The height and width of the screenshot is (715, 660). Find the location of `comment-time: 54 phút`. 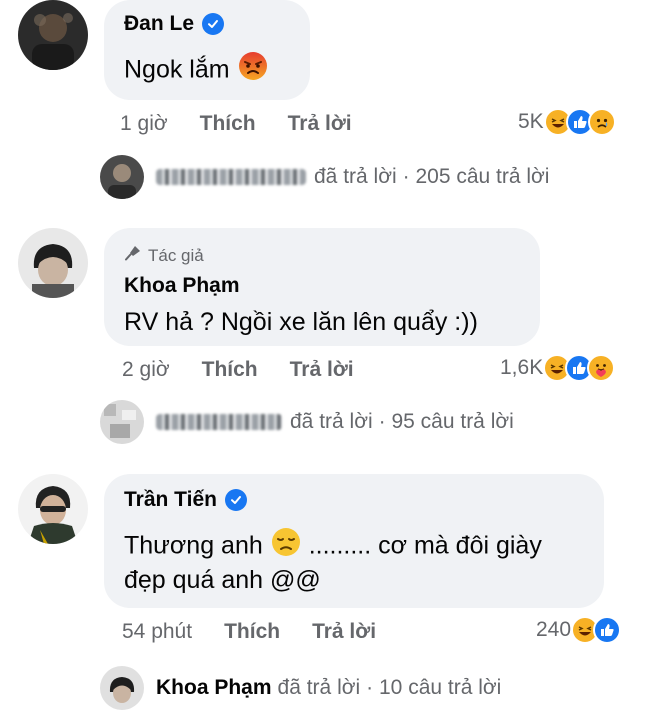

comment-time: 54 phút is located at coordinates (157, 632).